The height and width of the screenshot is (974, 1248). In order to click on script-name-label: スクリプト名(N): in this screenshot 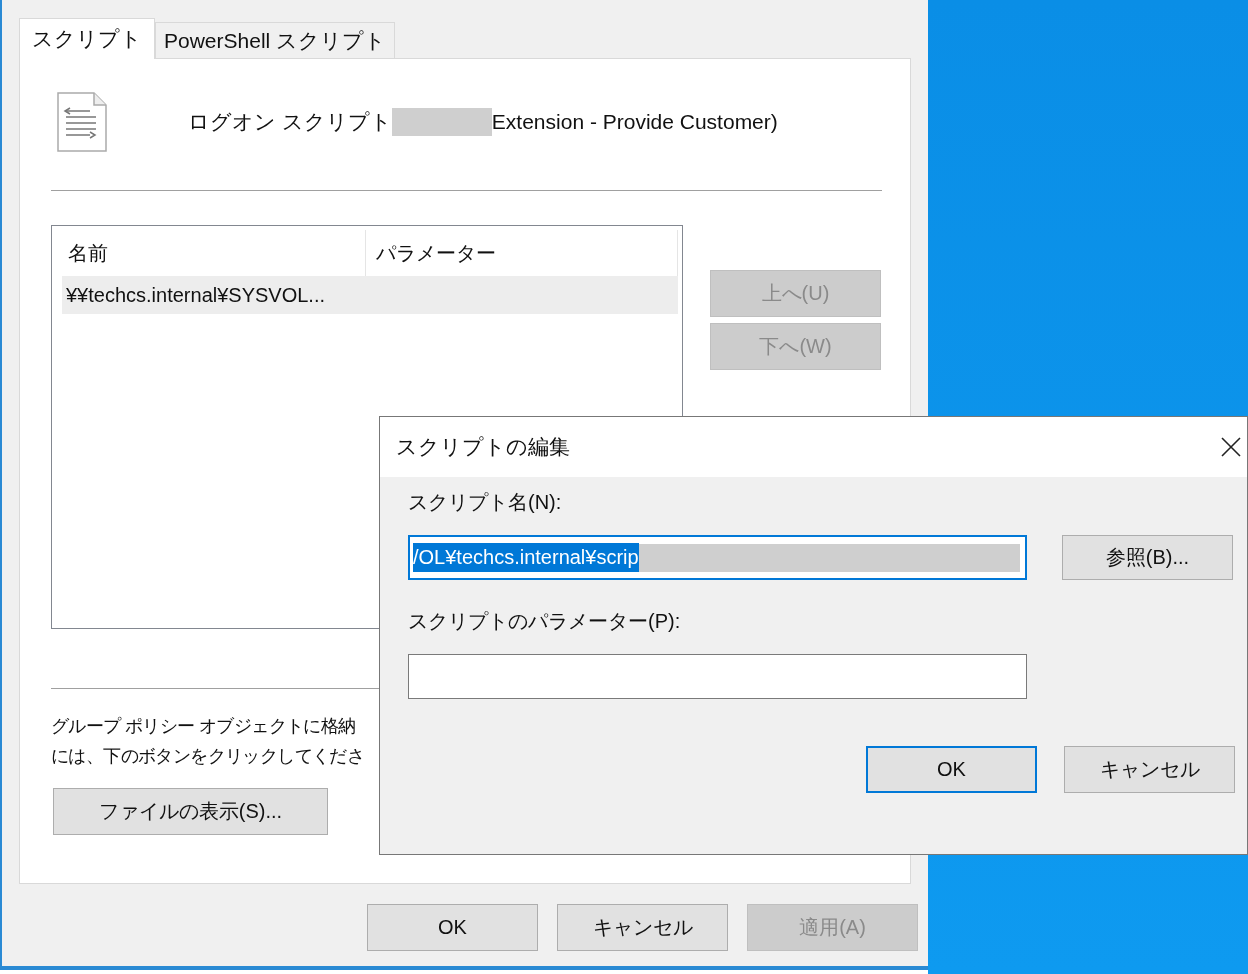, I will do `click(485, 502)`.